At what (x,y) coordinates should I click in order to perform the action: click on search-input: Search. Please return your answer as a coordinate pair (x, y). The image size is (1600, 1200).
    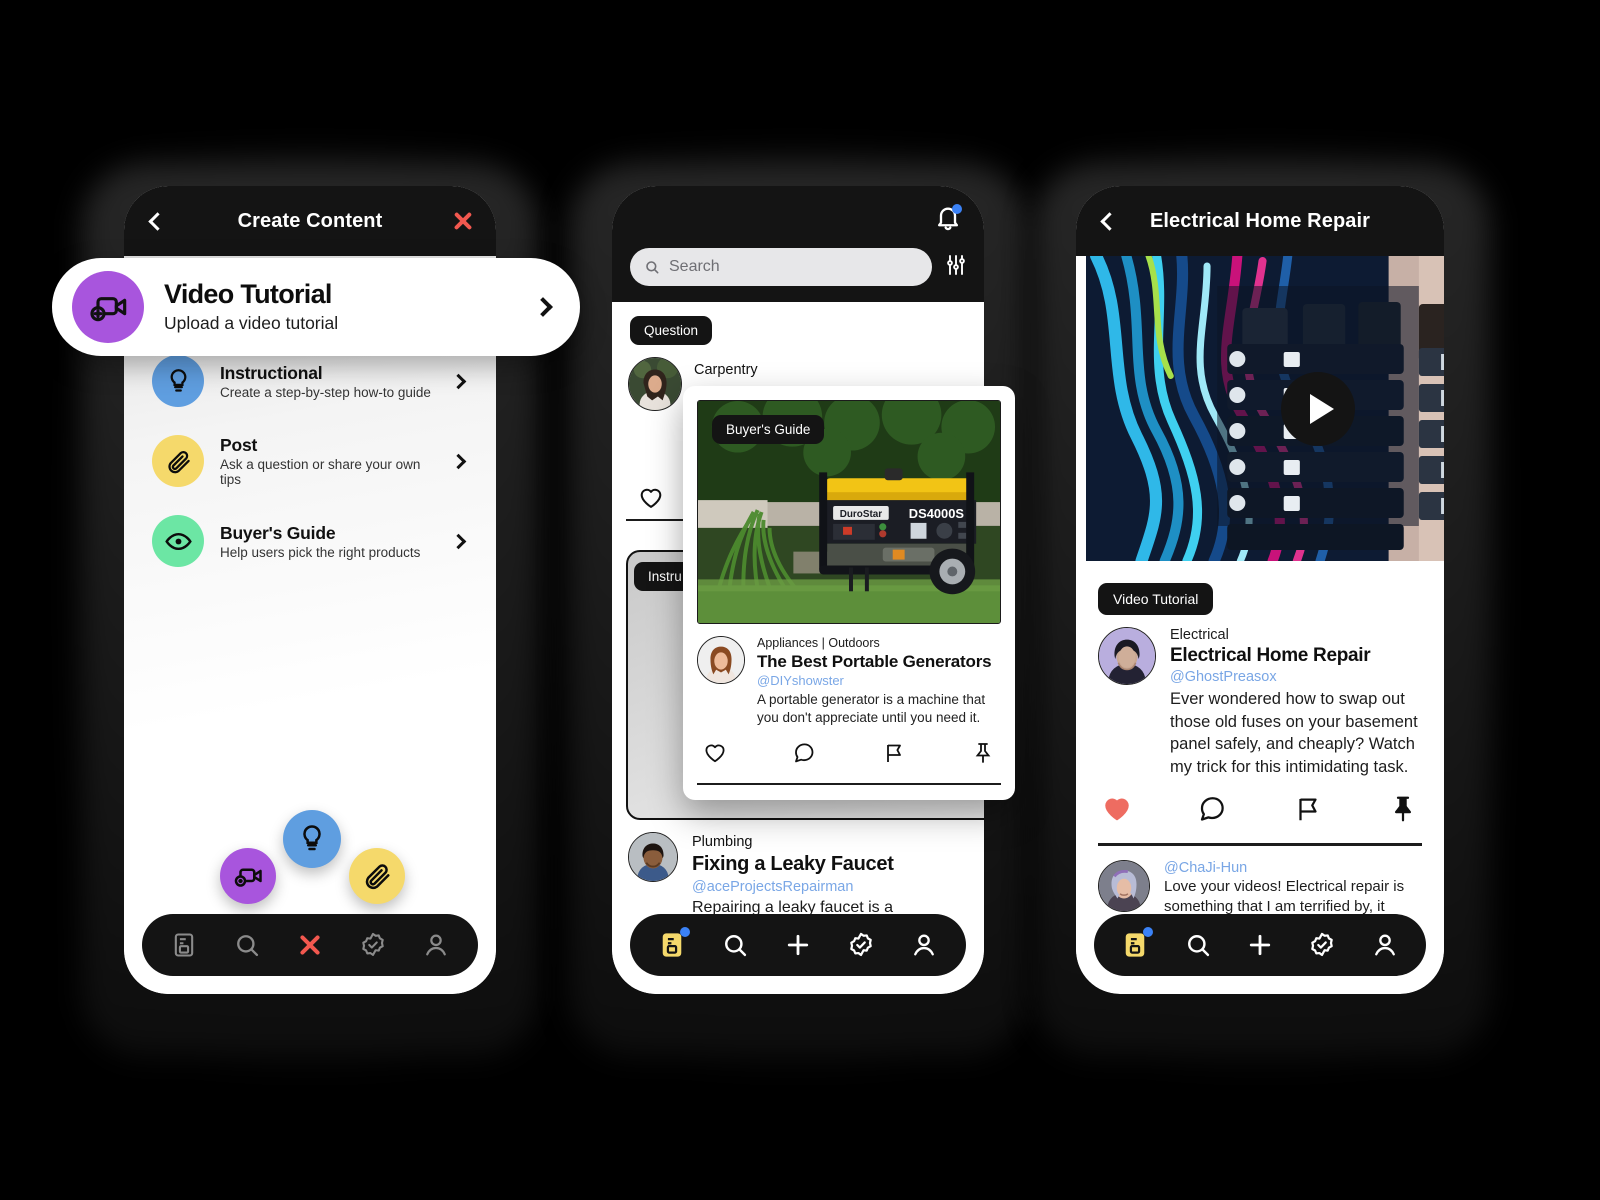
    Looking at the image, I should click on (781, 267).